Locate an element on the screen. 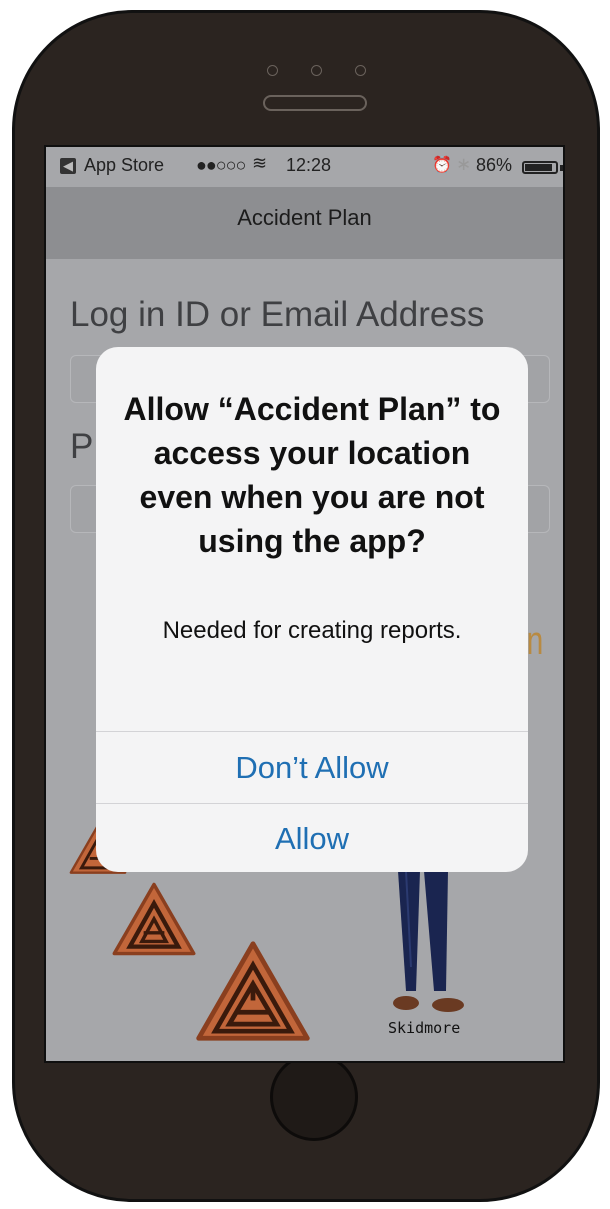 This screenshot has width=610, height=1209. navigation-bar: Accident Plan is located at coordinates (304, 223).